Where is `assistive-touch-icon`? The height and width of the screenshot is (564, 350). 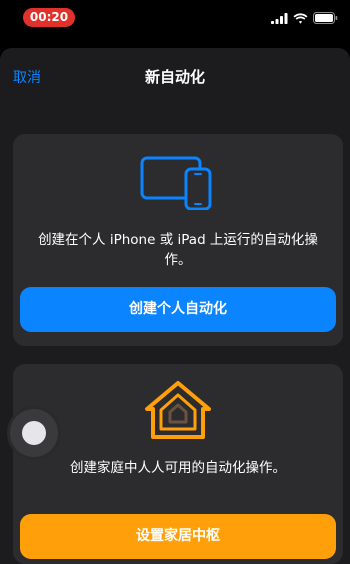
assistive-touch-icon is located at coordinates (34, 433).